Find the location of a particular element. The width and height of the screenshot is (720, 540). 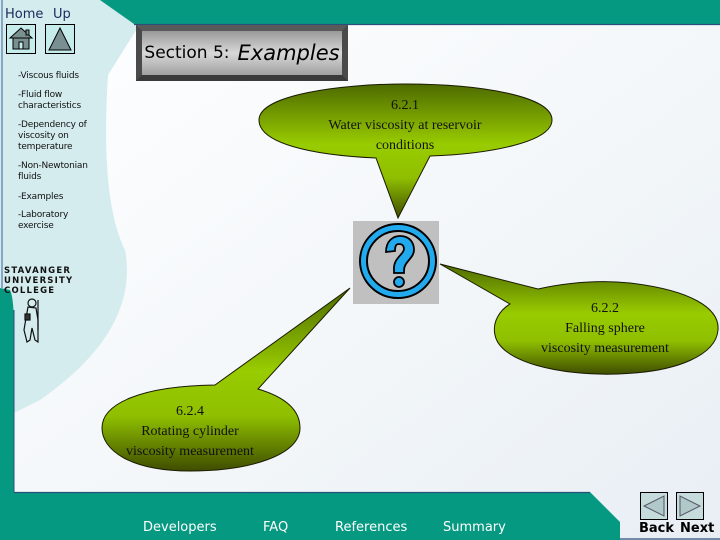

logo-line-3: COLLEGE is located at coordinates (30, 291).